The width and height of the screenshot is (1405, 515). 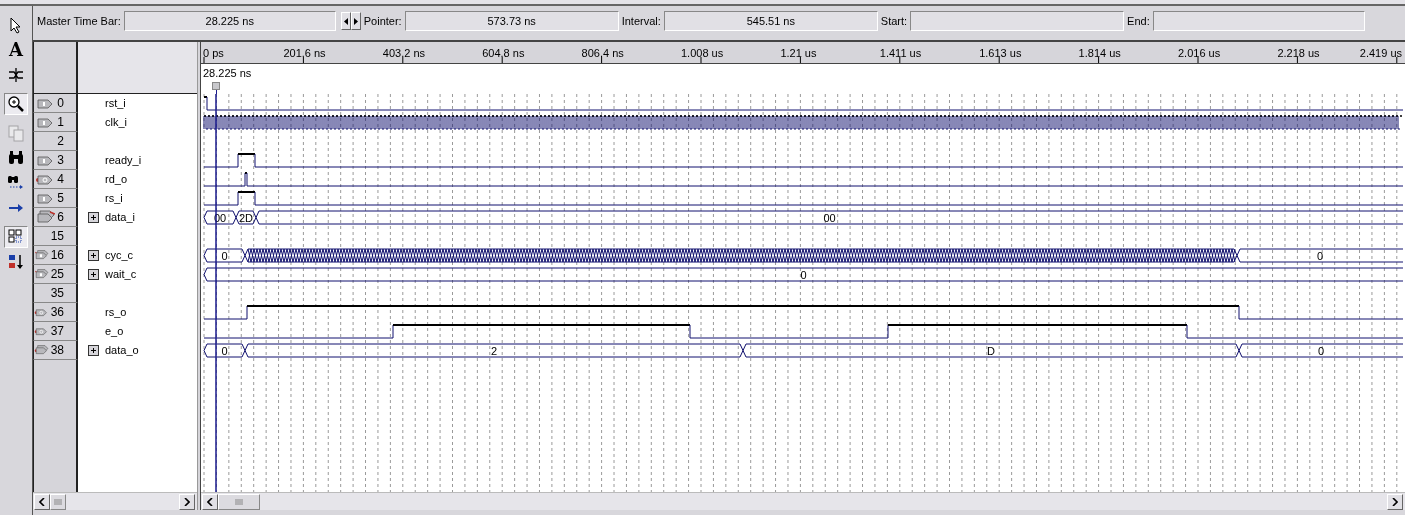 What do you see at coordinates (60, 179) in the screenshot?
I see `signal-index: 4` at bounding box center [60, 179].